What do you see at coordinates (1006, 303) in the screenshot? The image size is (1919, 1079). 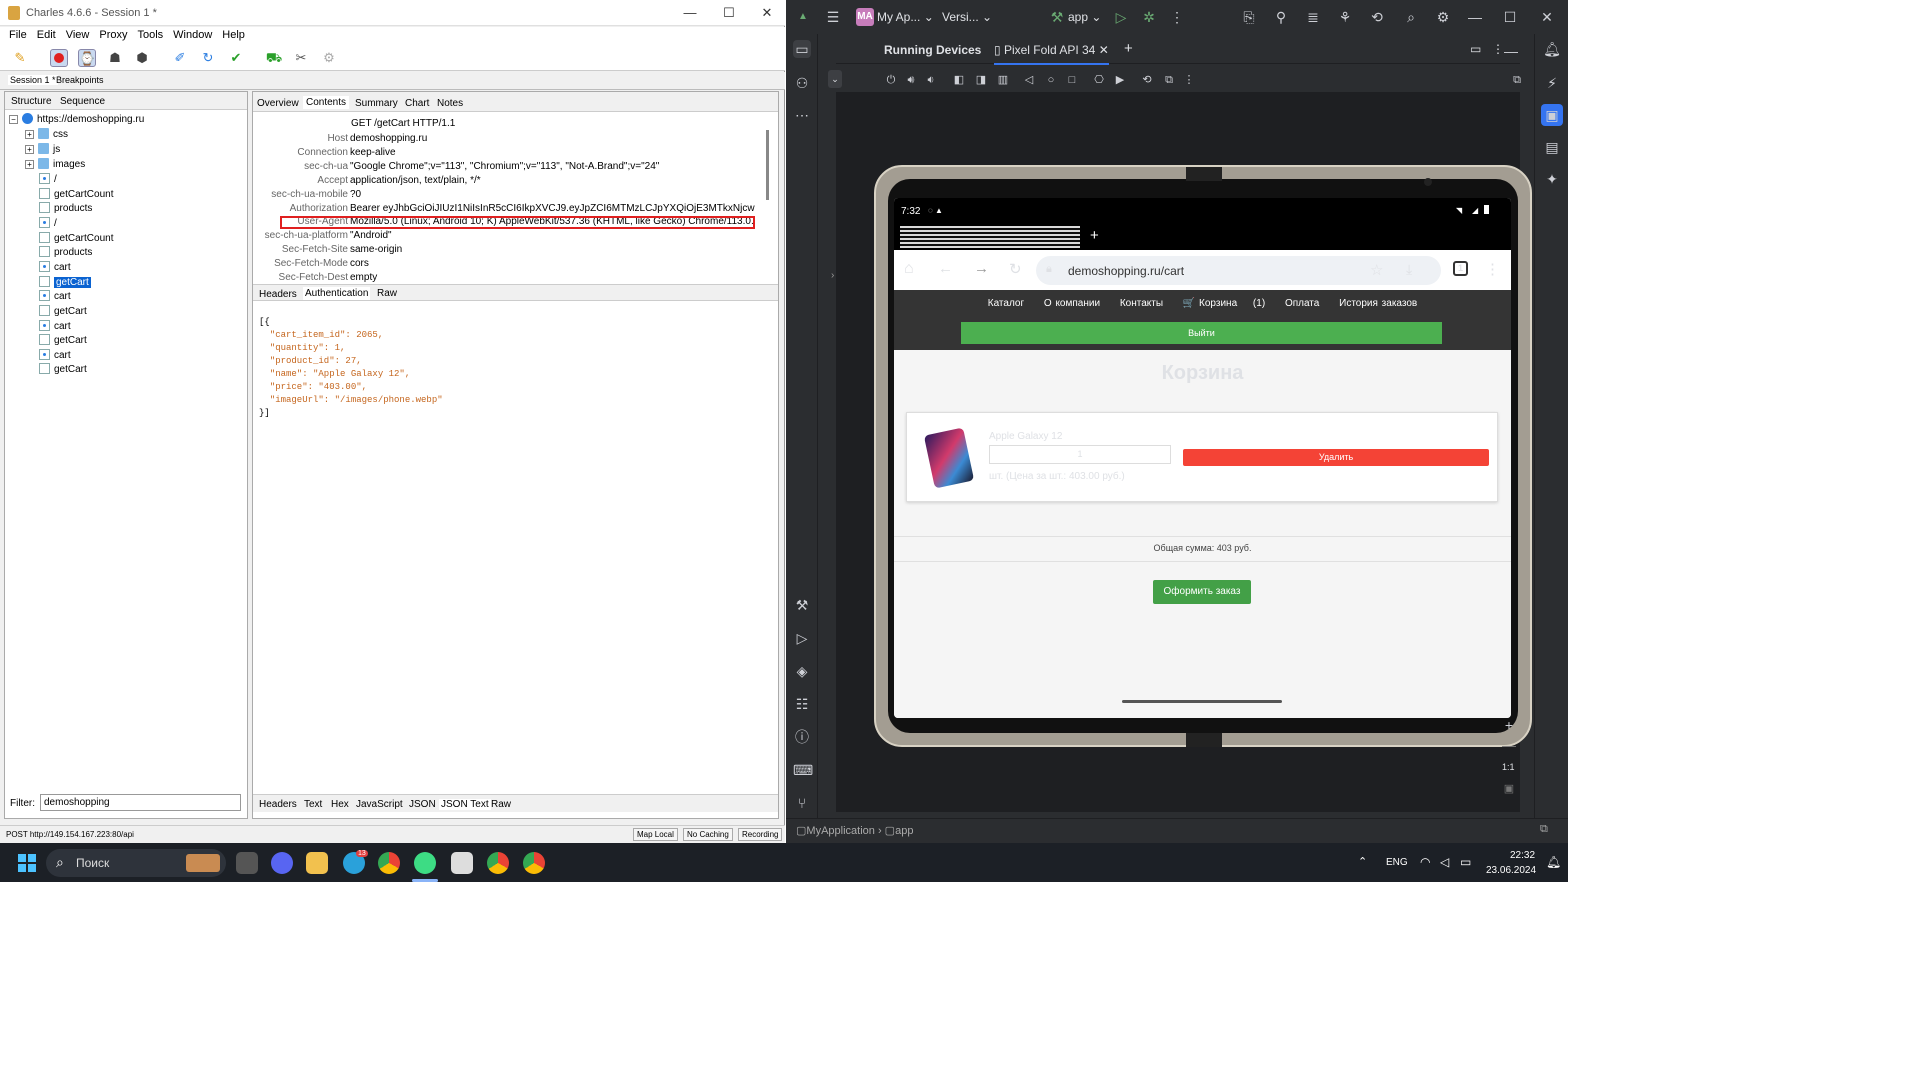 I see `nav-catalog: Каталог` at bounding box center [1006, 303].